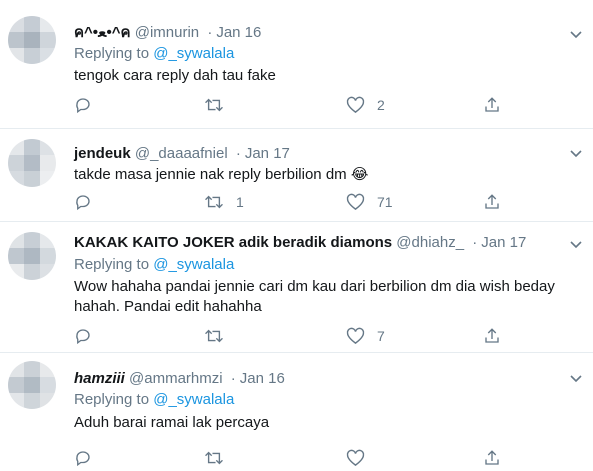 The image size is (593, 471). I want to click on tweet-header: hamziii @ammarhmzi · Jan 16, so click(179, 379).